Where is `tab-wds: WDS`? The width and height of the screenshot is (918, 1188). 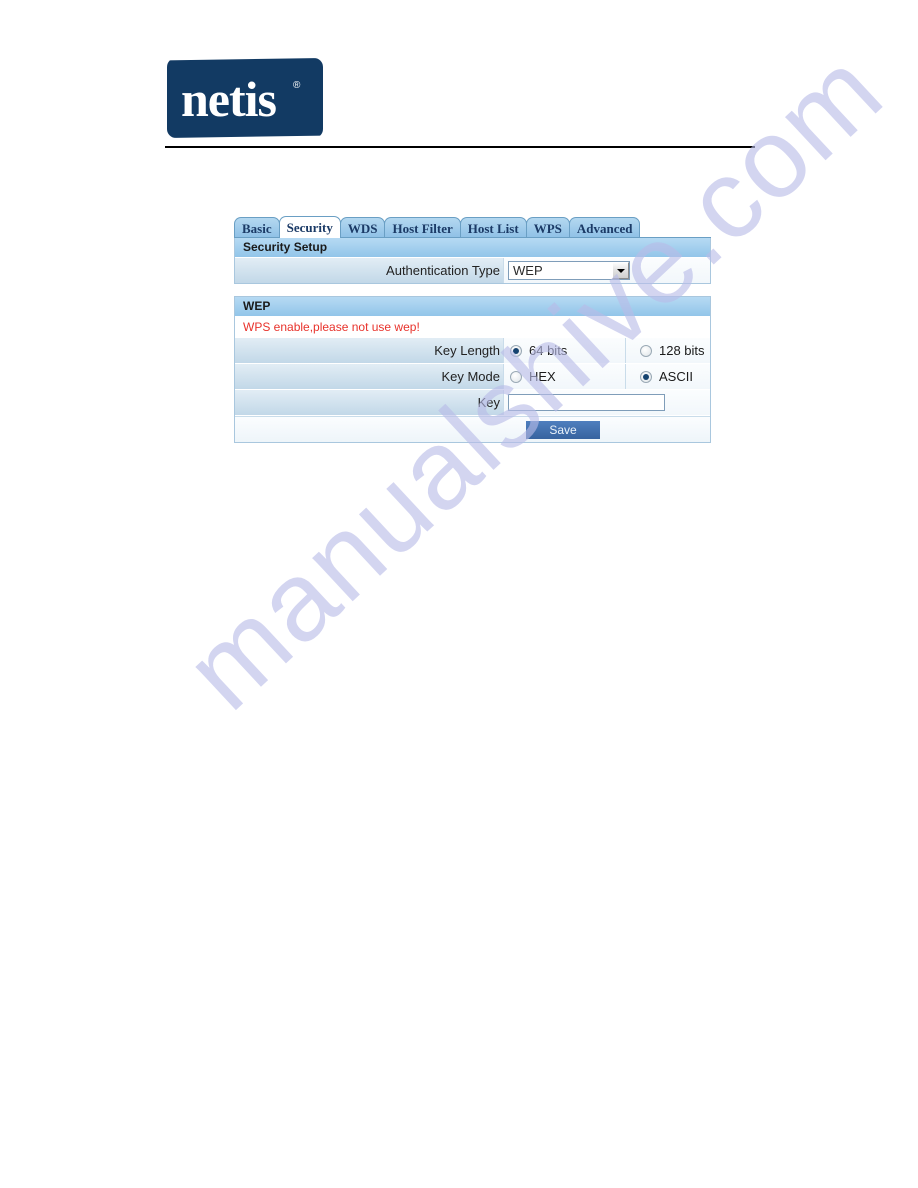 tab-wds: WDS is located at coordinates (362, 227).